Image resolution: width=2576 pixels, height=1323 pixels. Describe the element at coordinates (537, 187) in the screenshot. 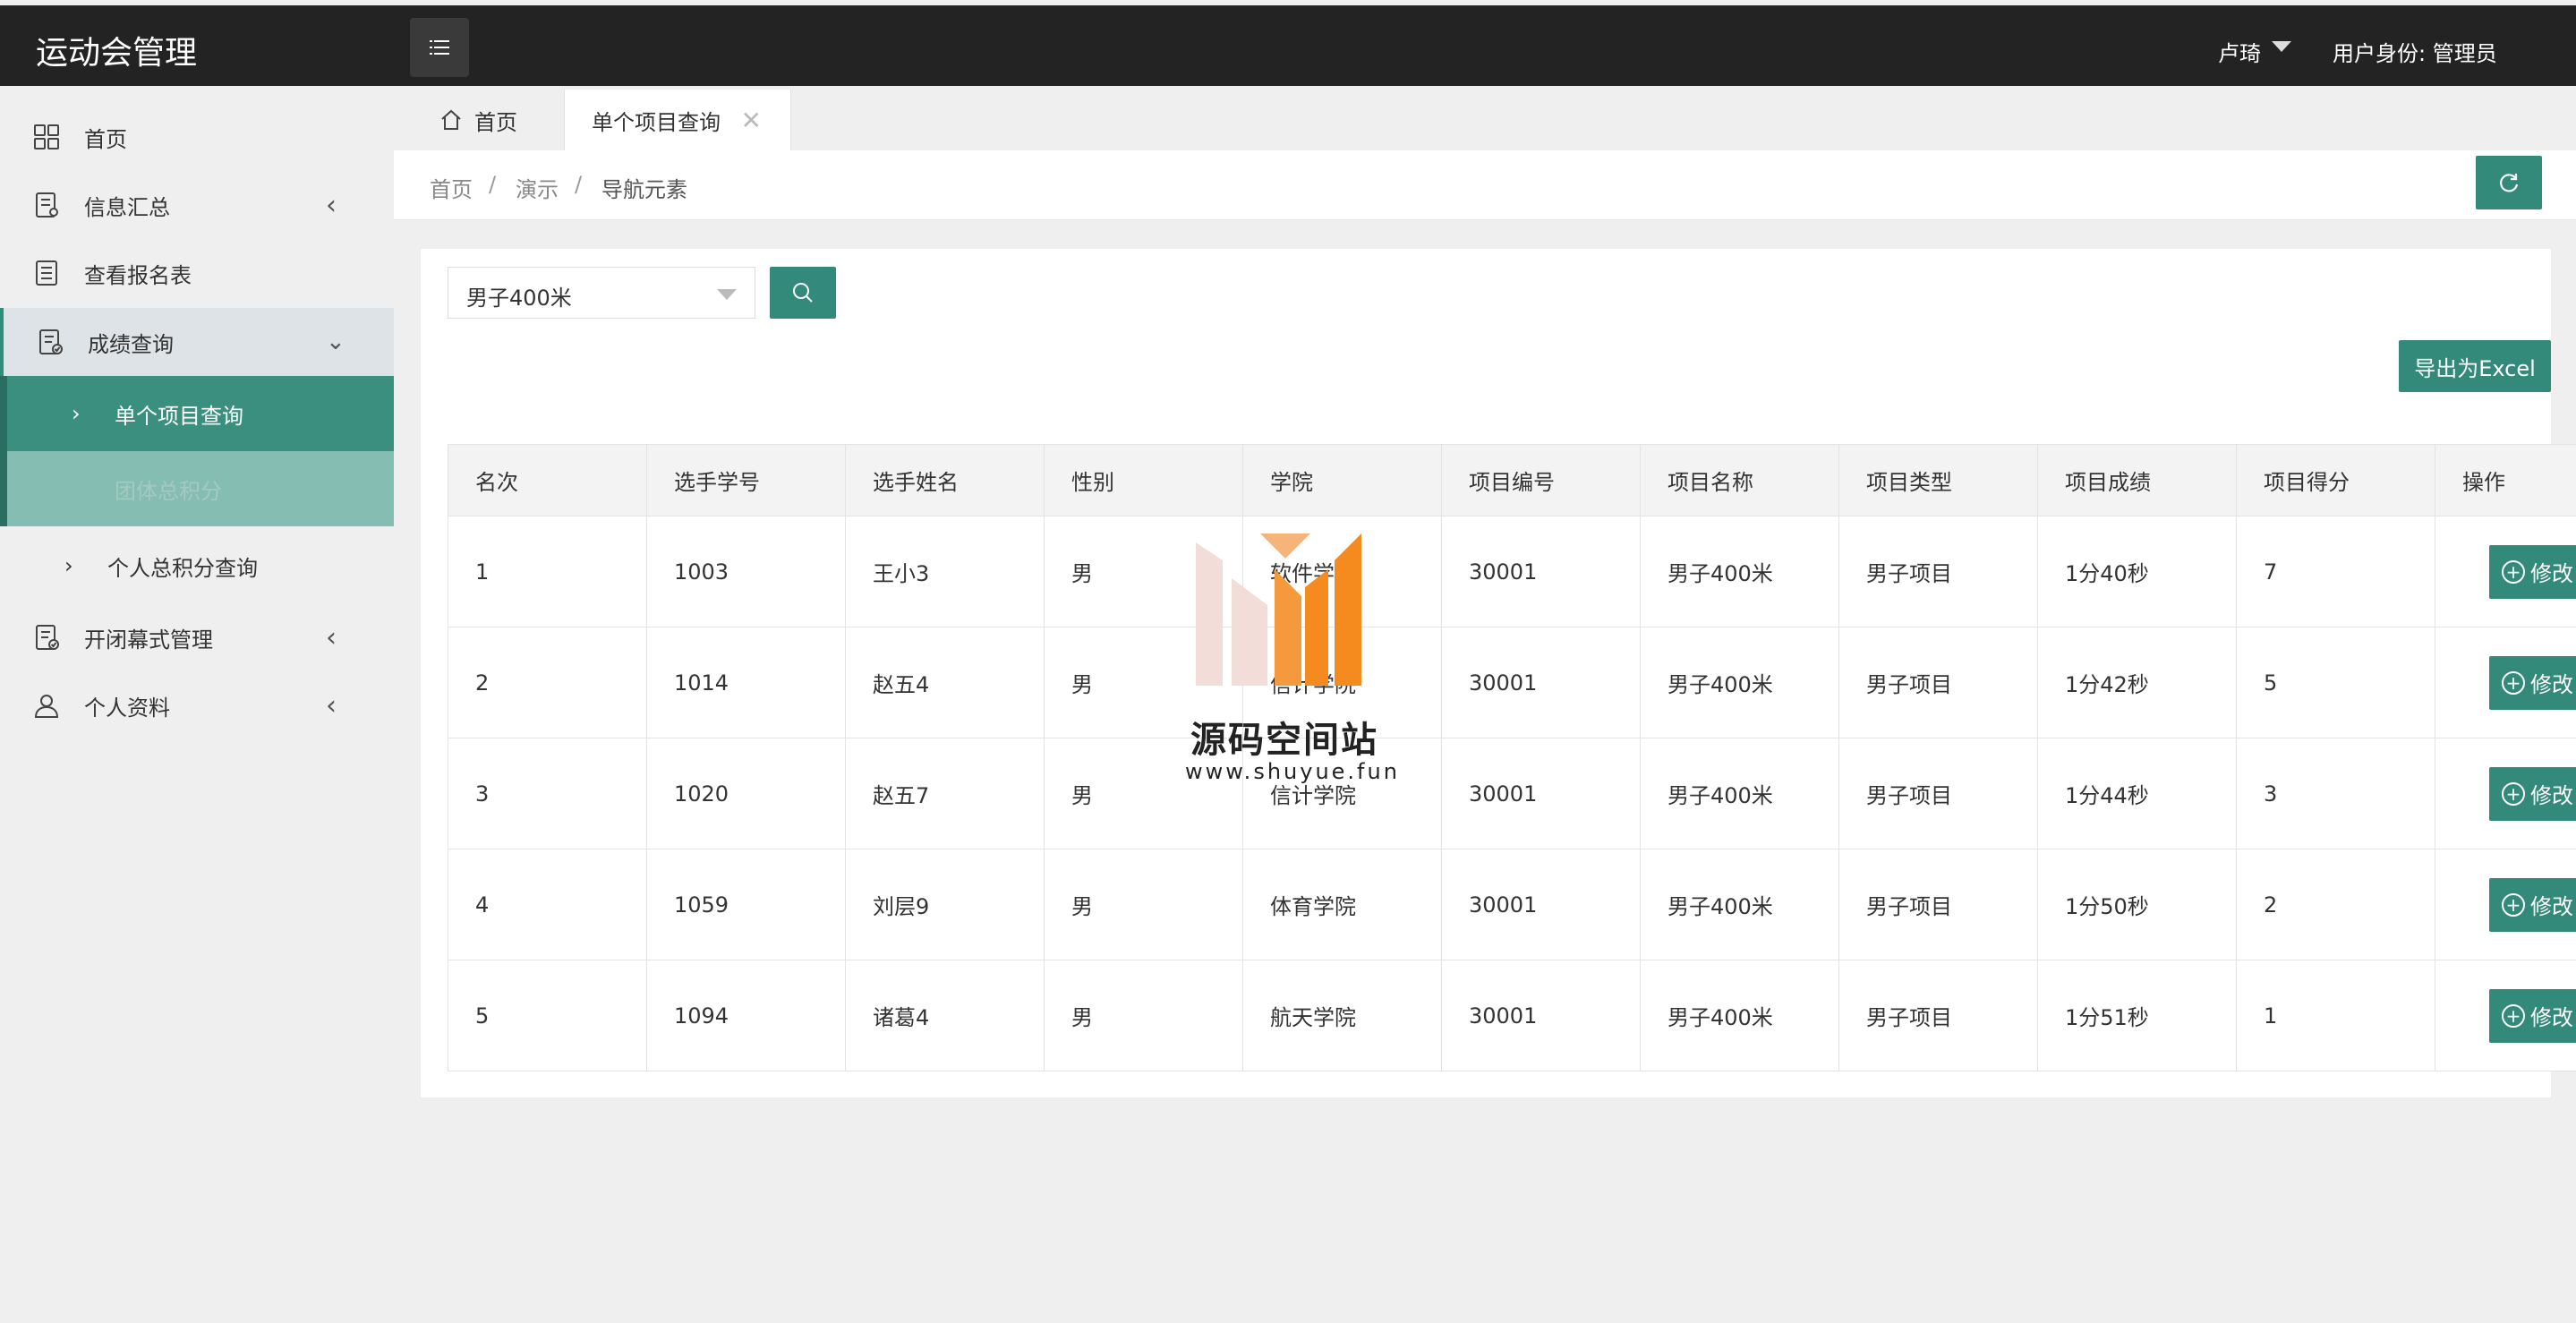

I see `breadcrumb-item: 演示` at that location.